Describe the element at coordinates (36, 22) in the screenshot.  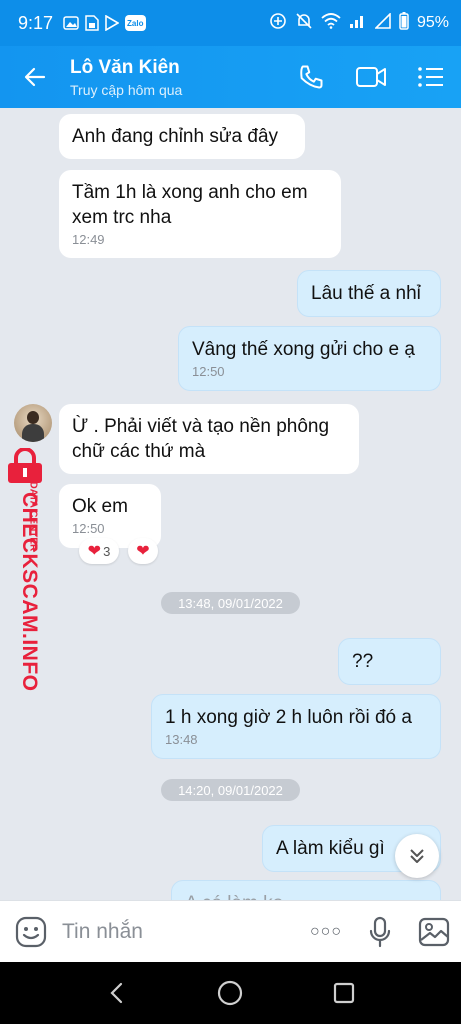
I see `clock: 9:17` at that location.